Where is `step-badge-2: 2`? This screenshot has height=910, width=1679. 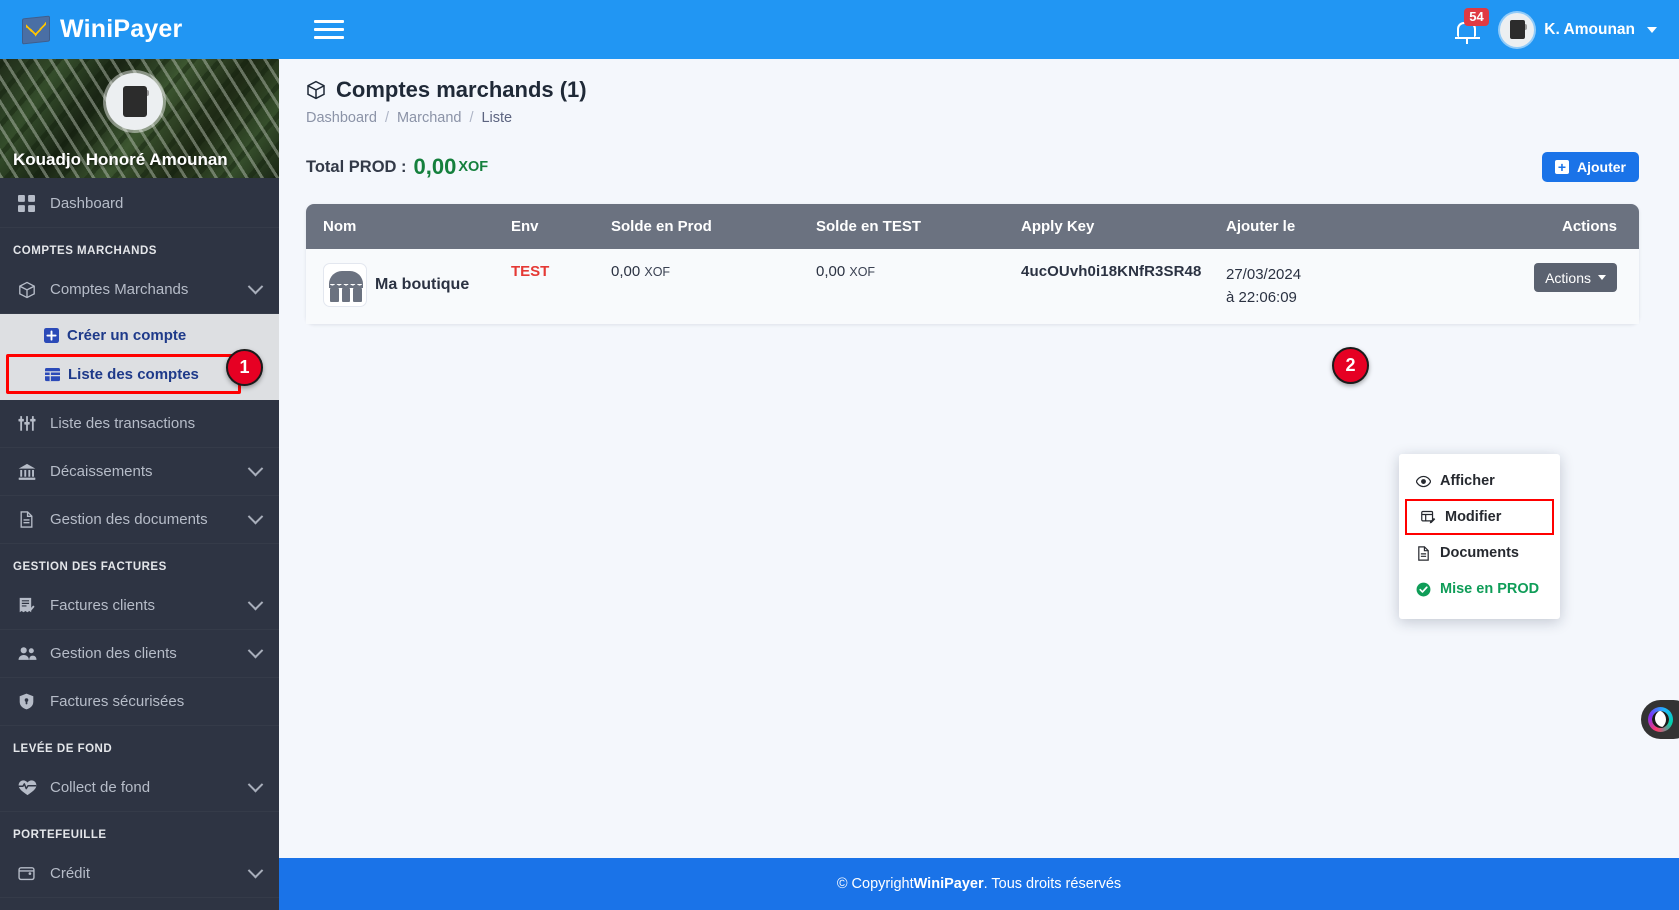 step-badge-2: 2 is located at coordinates (1350, 365).